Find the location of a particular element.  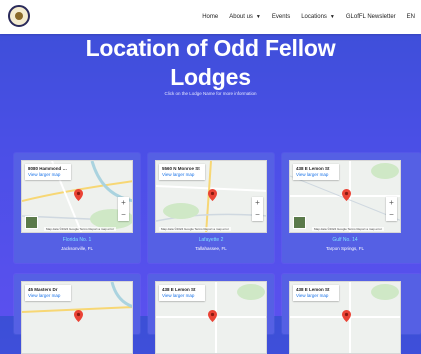

map-address-box: 8080 Hammond Bl... View larger map is located at coordinates (48, 172).